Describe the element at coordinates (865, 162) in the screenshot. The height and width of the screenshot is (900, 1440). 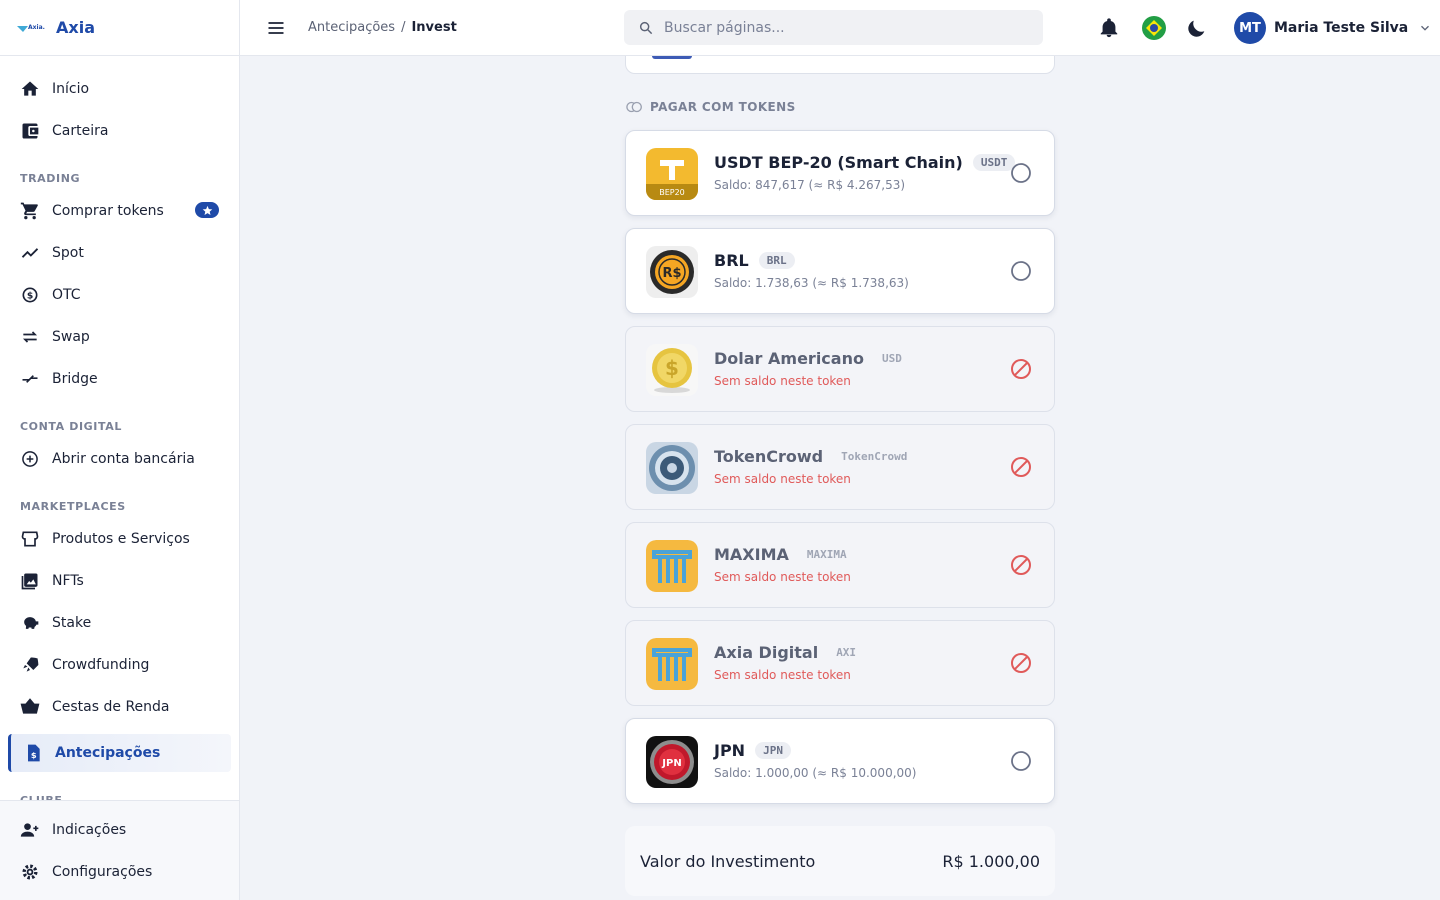
I see `token-name: USDT BEP-20 (Smart Chain) USDT` at that location.